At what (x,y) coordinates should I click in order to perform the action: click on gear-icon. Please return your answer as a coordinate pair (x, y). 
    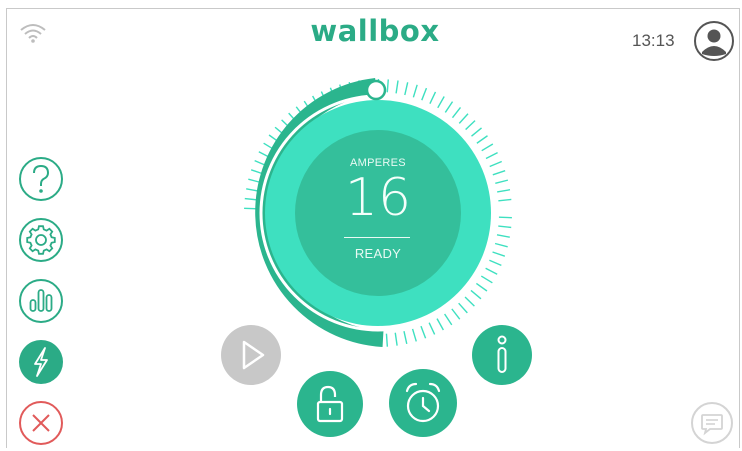
    Looking at the image, I should click on (41, 240).